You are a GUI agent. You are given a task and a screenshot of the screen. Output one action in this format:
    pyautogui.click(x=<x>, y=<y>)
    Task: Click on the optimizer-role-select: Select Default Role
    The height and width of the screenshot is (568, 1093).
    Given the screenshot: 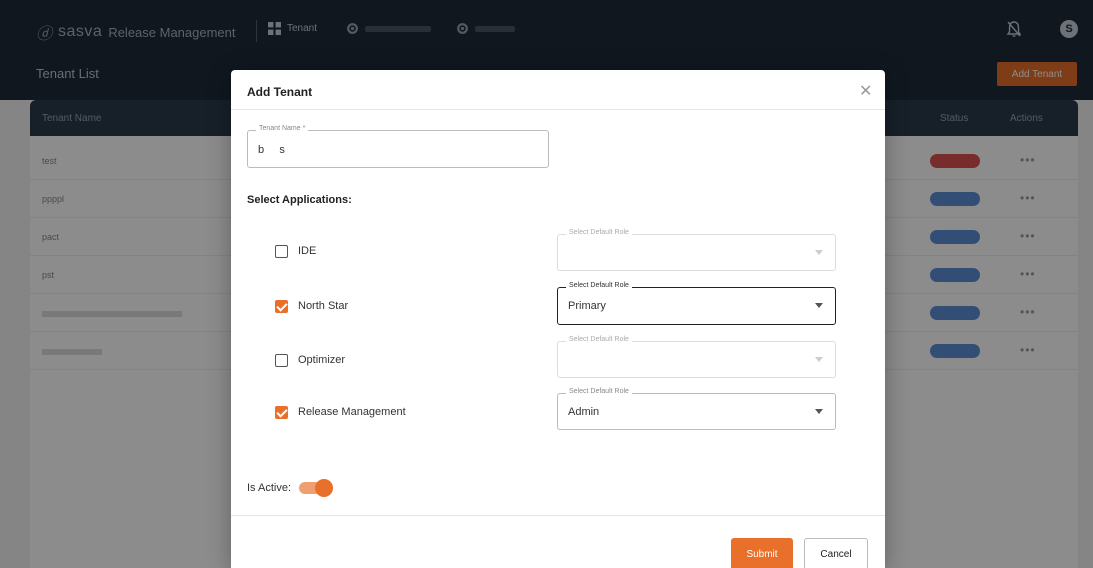 What is the action you would take?
    pyautogui.click(x=696, y=357)
    